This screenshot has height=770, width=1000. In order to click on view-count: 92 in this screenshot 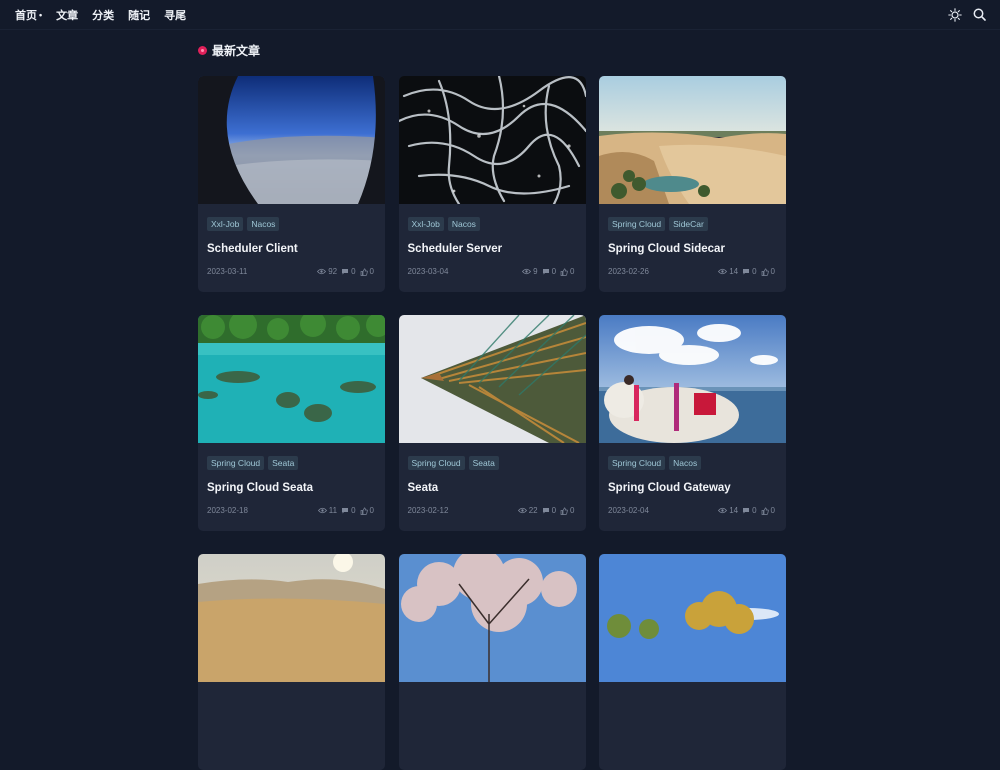, I will do `click(333, 271)`.